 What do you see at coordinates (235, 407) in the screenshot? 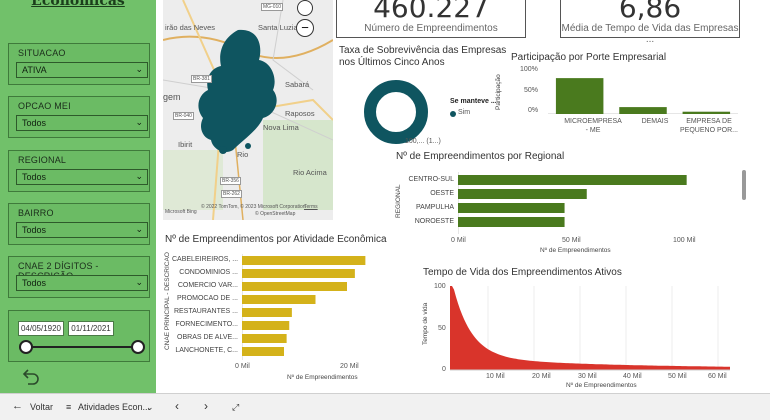
I see `fullscreen-icon: ⤢` at bounding box center [235, 407].